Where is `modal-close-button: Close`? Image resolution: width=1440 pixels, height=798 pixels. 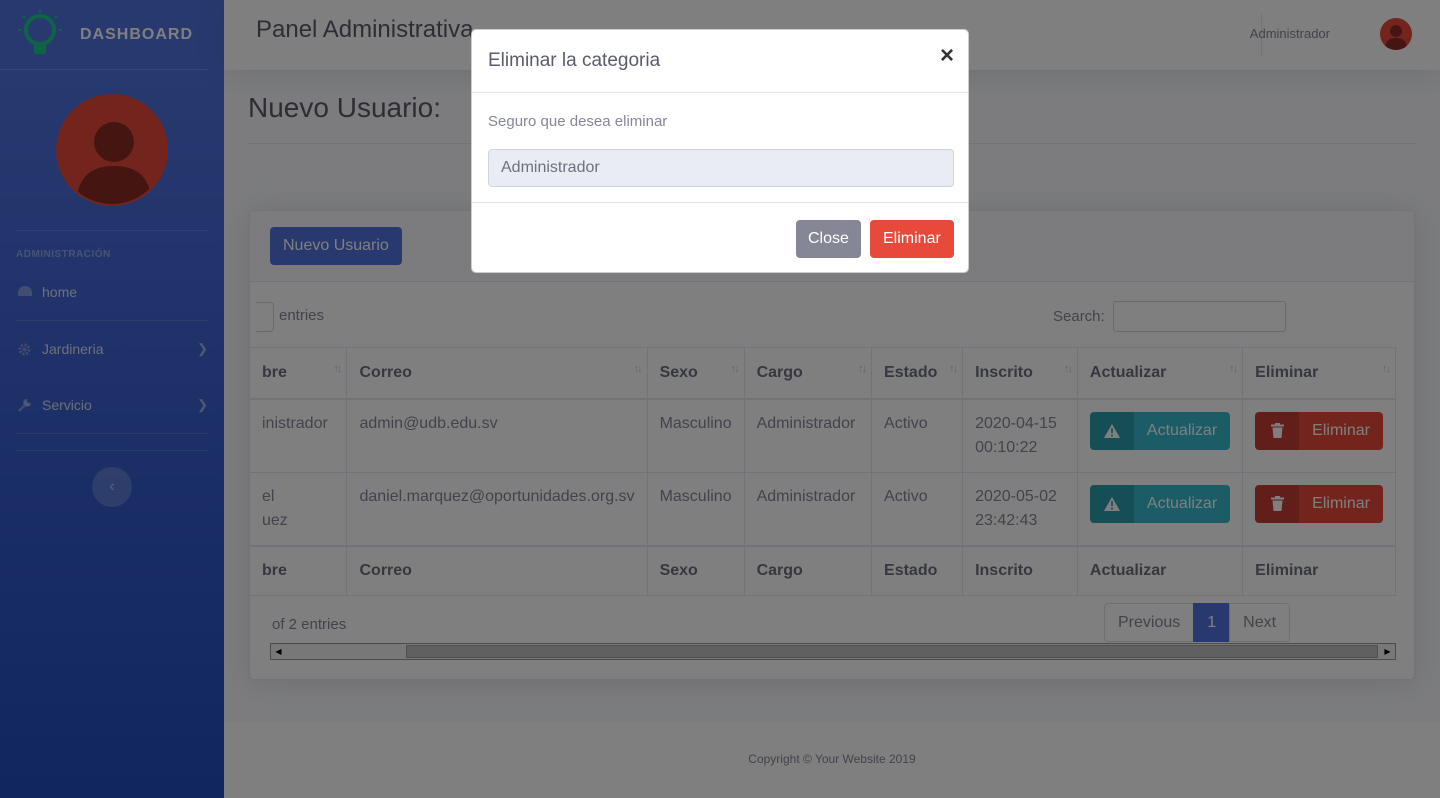 modal-close-button: Close is located at coordinates (828, 239).